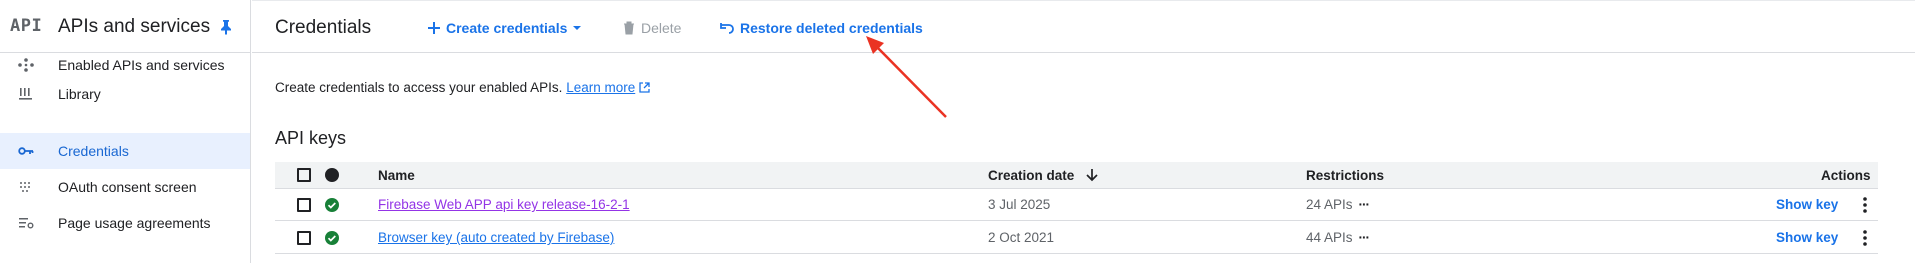 Image resolution: width=1915 pixels, height=263 pixels. What do you see at coordinates (1019, 204) in the screenshot?
I see `creation-date: 3 Jul 2025` at bounding box center [1019, 204].